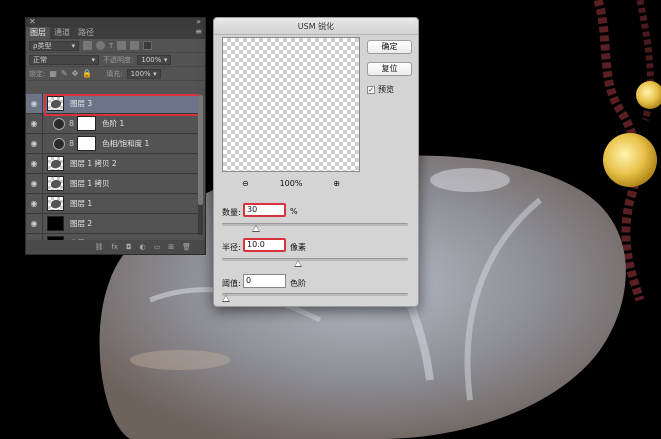 The image size is (661, 439). I want to click on blend-mode-value: 正常, so click(40, 59).